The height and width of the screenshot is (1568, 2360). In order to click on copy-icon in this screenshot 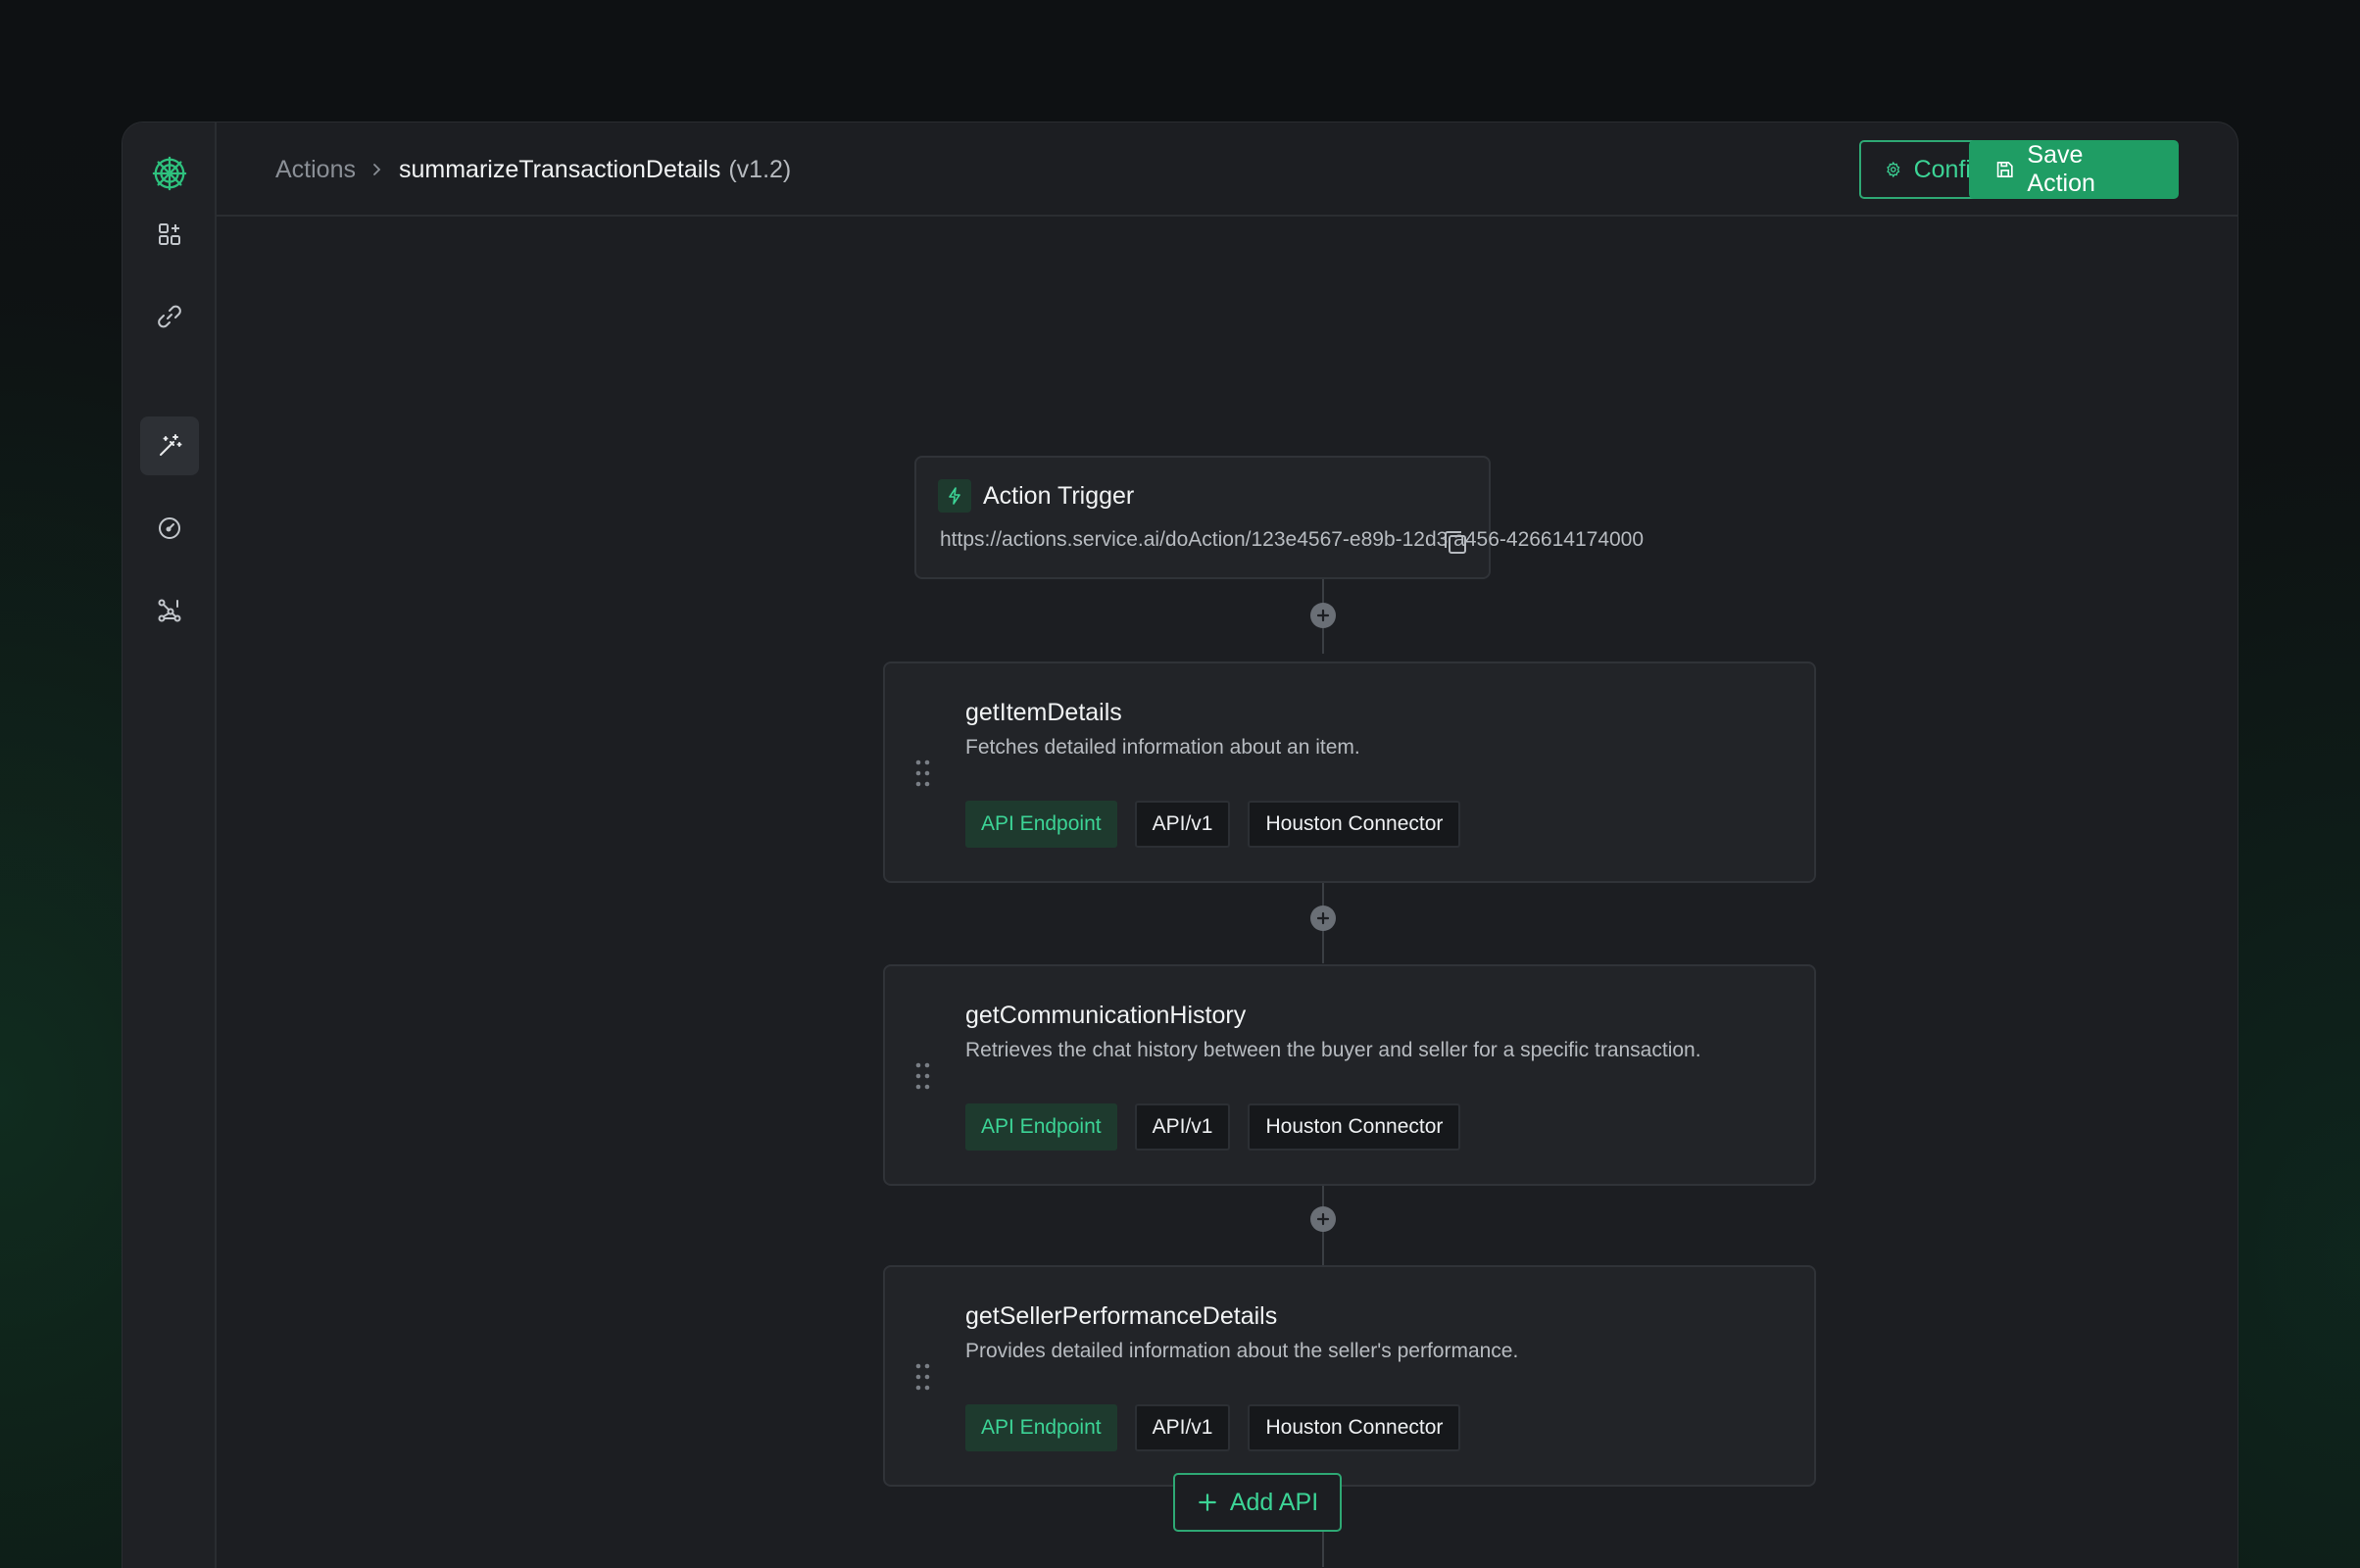, I will do `click(1455, 542)`.